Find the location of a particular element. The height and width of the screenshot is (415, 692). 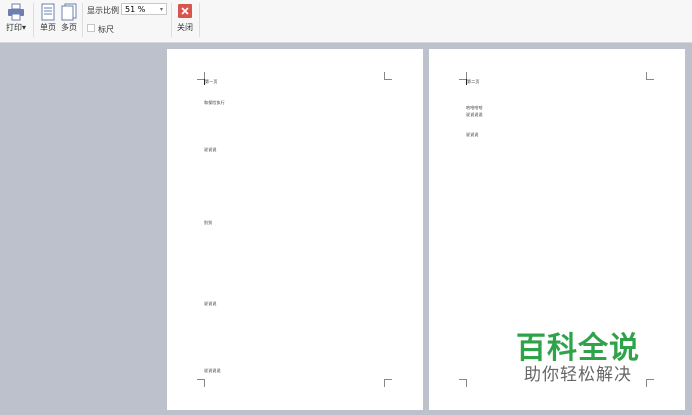

zoom-value: 51 % is located at coordinates (135, 9).